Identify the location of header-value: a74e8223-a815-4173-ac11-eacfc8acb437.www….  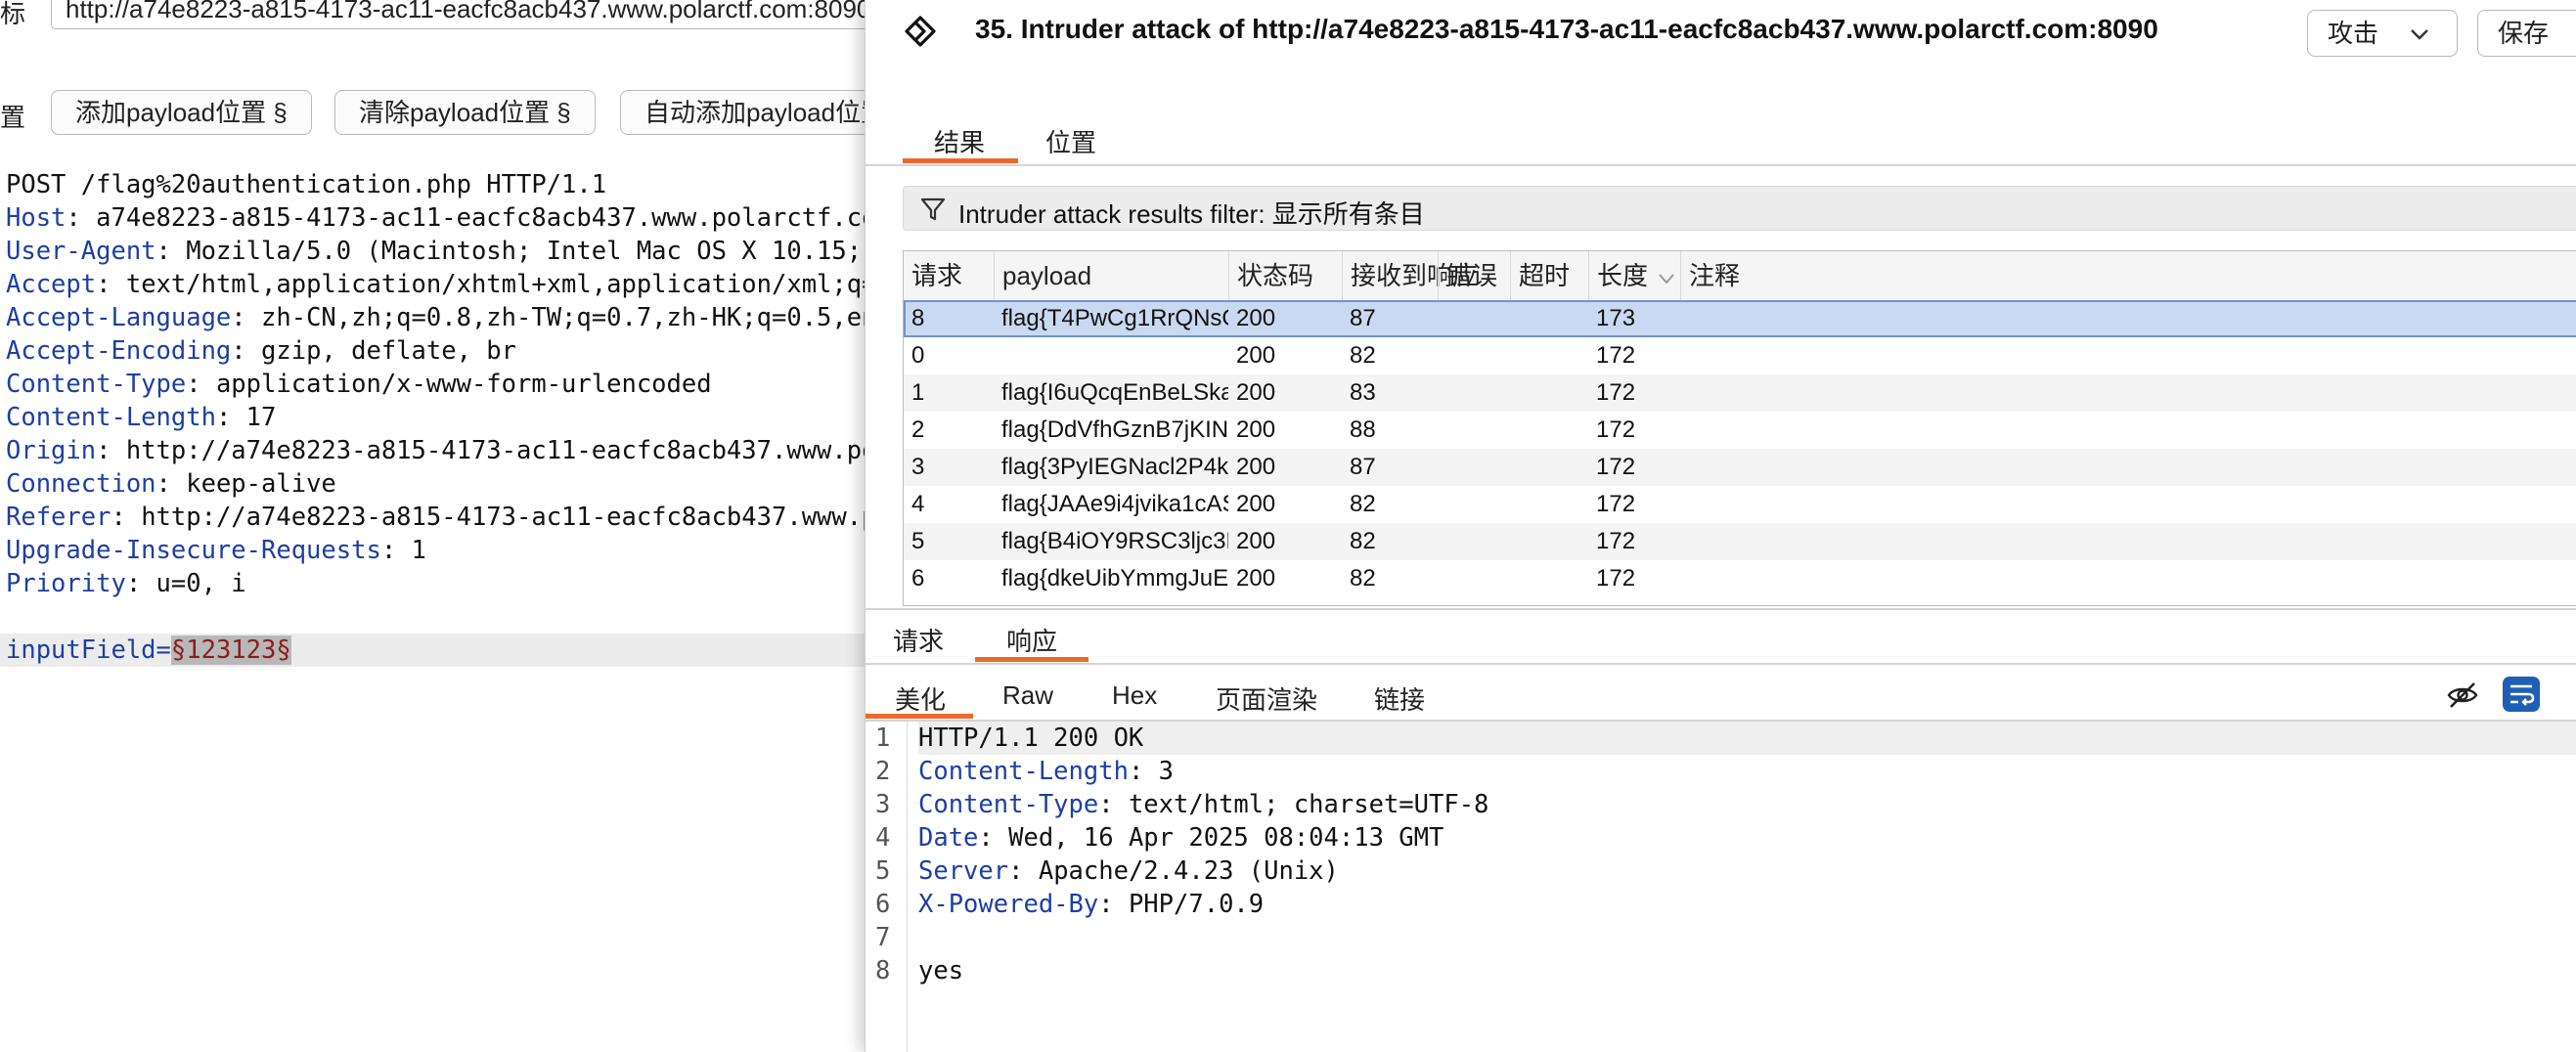
(480, 218).